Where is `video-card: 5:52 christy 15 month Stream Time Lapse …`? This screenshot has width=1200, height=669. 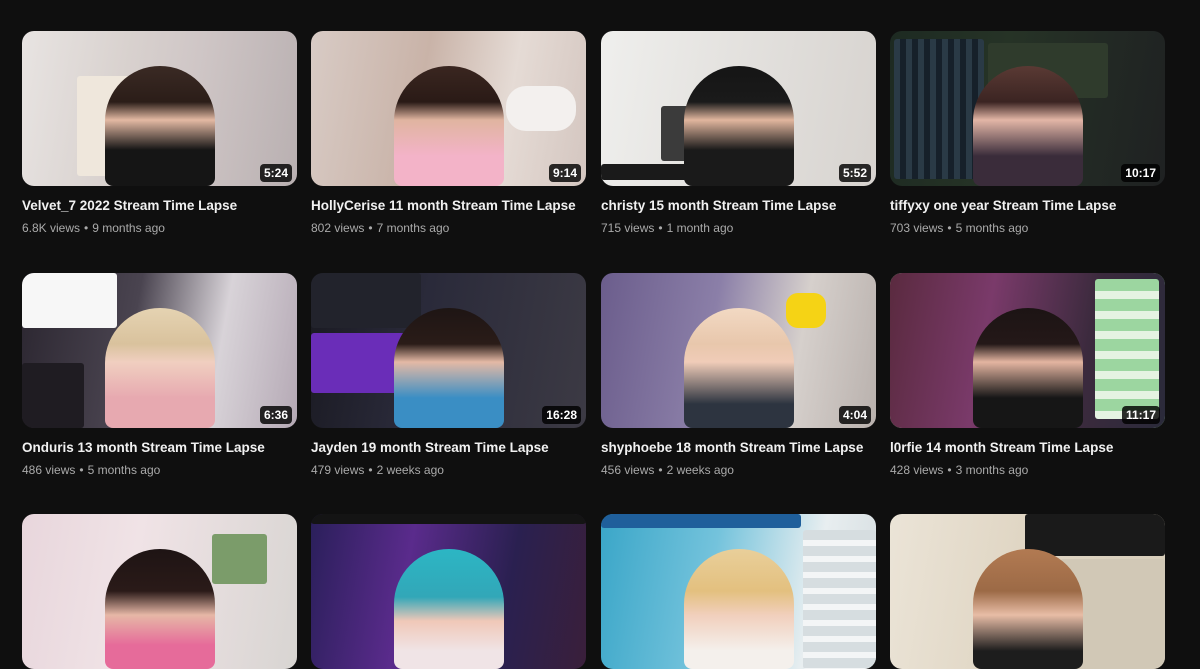 video-card: 5:52 christy 15 month Stream Time Lapse … is located at coordinates (738, 133).